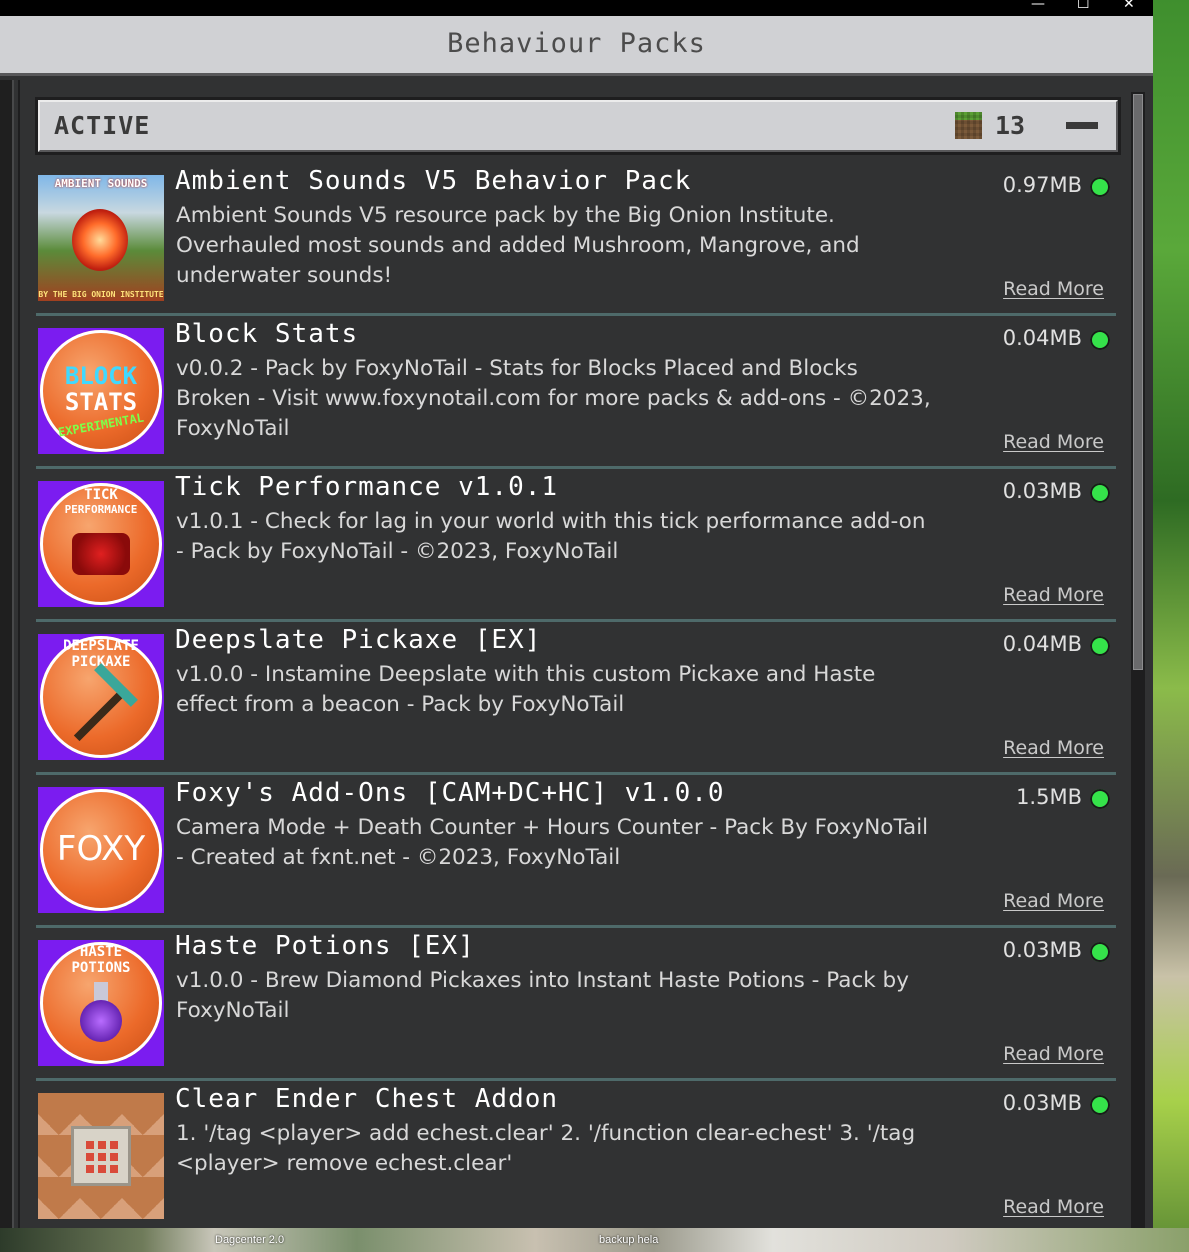 This screenshot has width=1189, height=1252. Describe the element at coordinates (267, 334) in the screenshot. I see `pack-name: Block Stats` at that location.